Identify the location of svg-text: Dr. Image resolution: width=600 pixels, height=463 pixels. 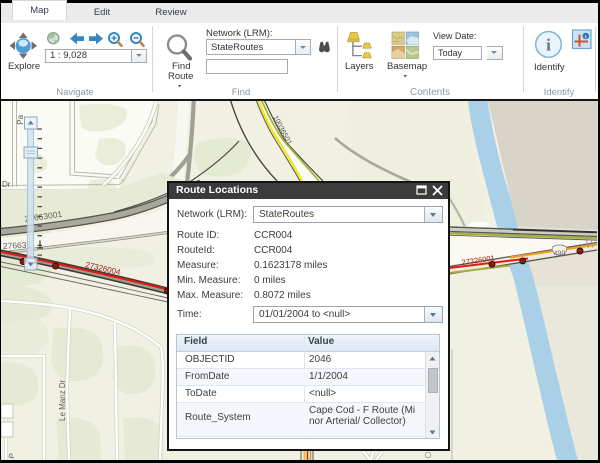
(6, 184).